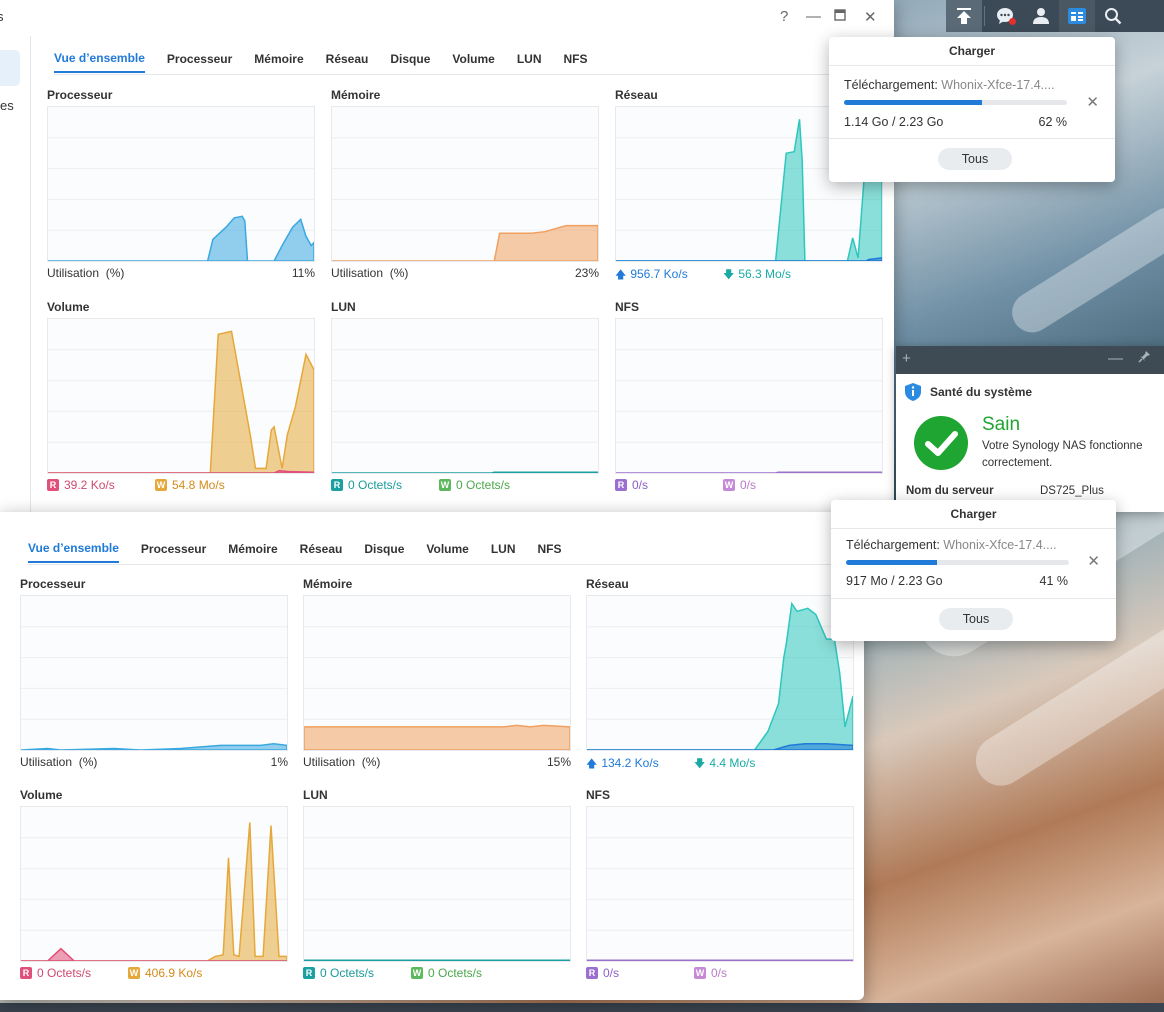  Describe the element at coordinates (1041, 16) in the screenshot. I see `user-icon` at that location.